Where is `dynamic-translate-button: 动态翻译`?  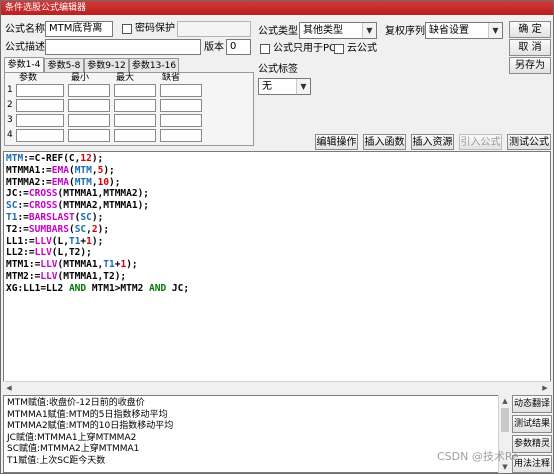
dynamic-translate-button: 动态翻译 is located at coordinates (532, 404).